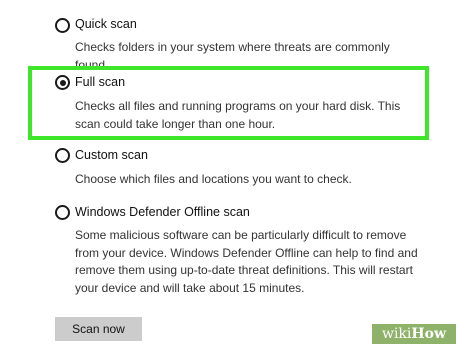  Describe the element at coordinates (62, 82) in the screenshot. I see `full-scan-radio` at that location.